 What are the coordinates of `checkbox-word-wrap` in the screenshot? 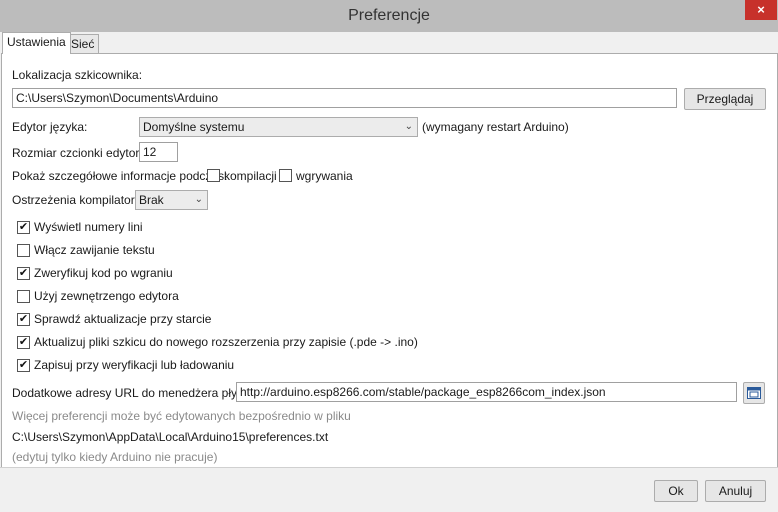 It's located at (23, 250).